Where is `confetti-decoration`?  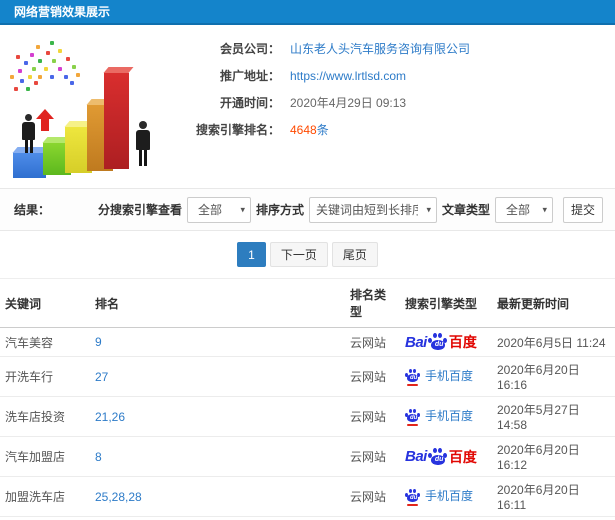 confetti-decoration is located at coordinates (8, 37).